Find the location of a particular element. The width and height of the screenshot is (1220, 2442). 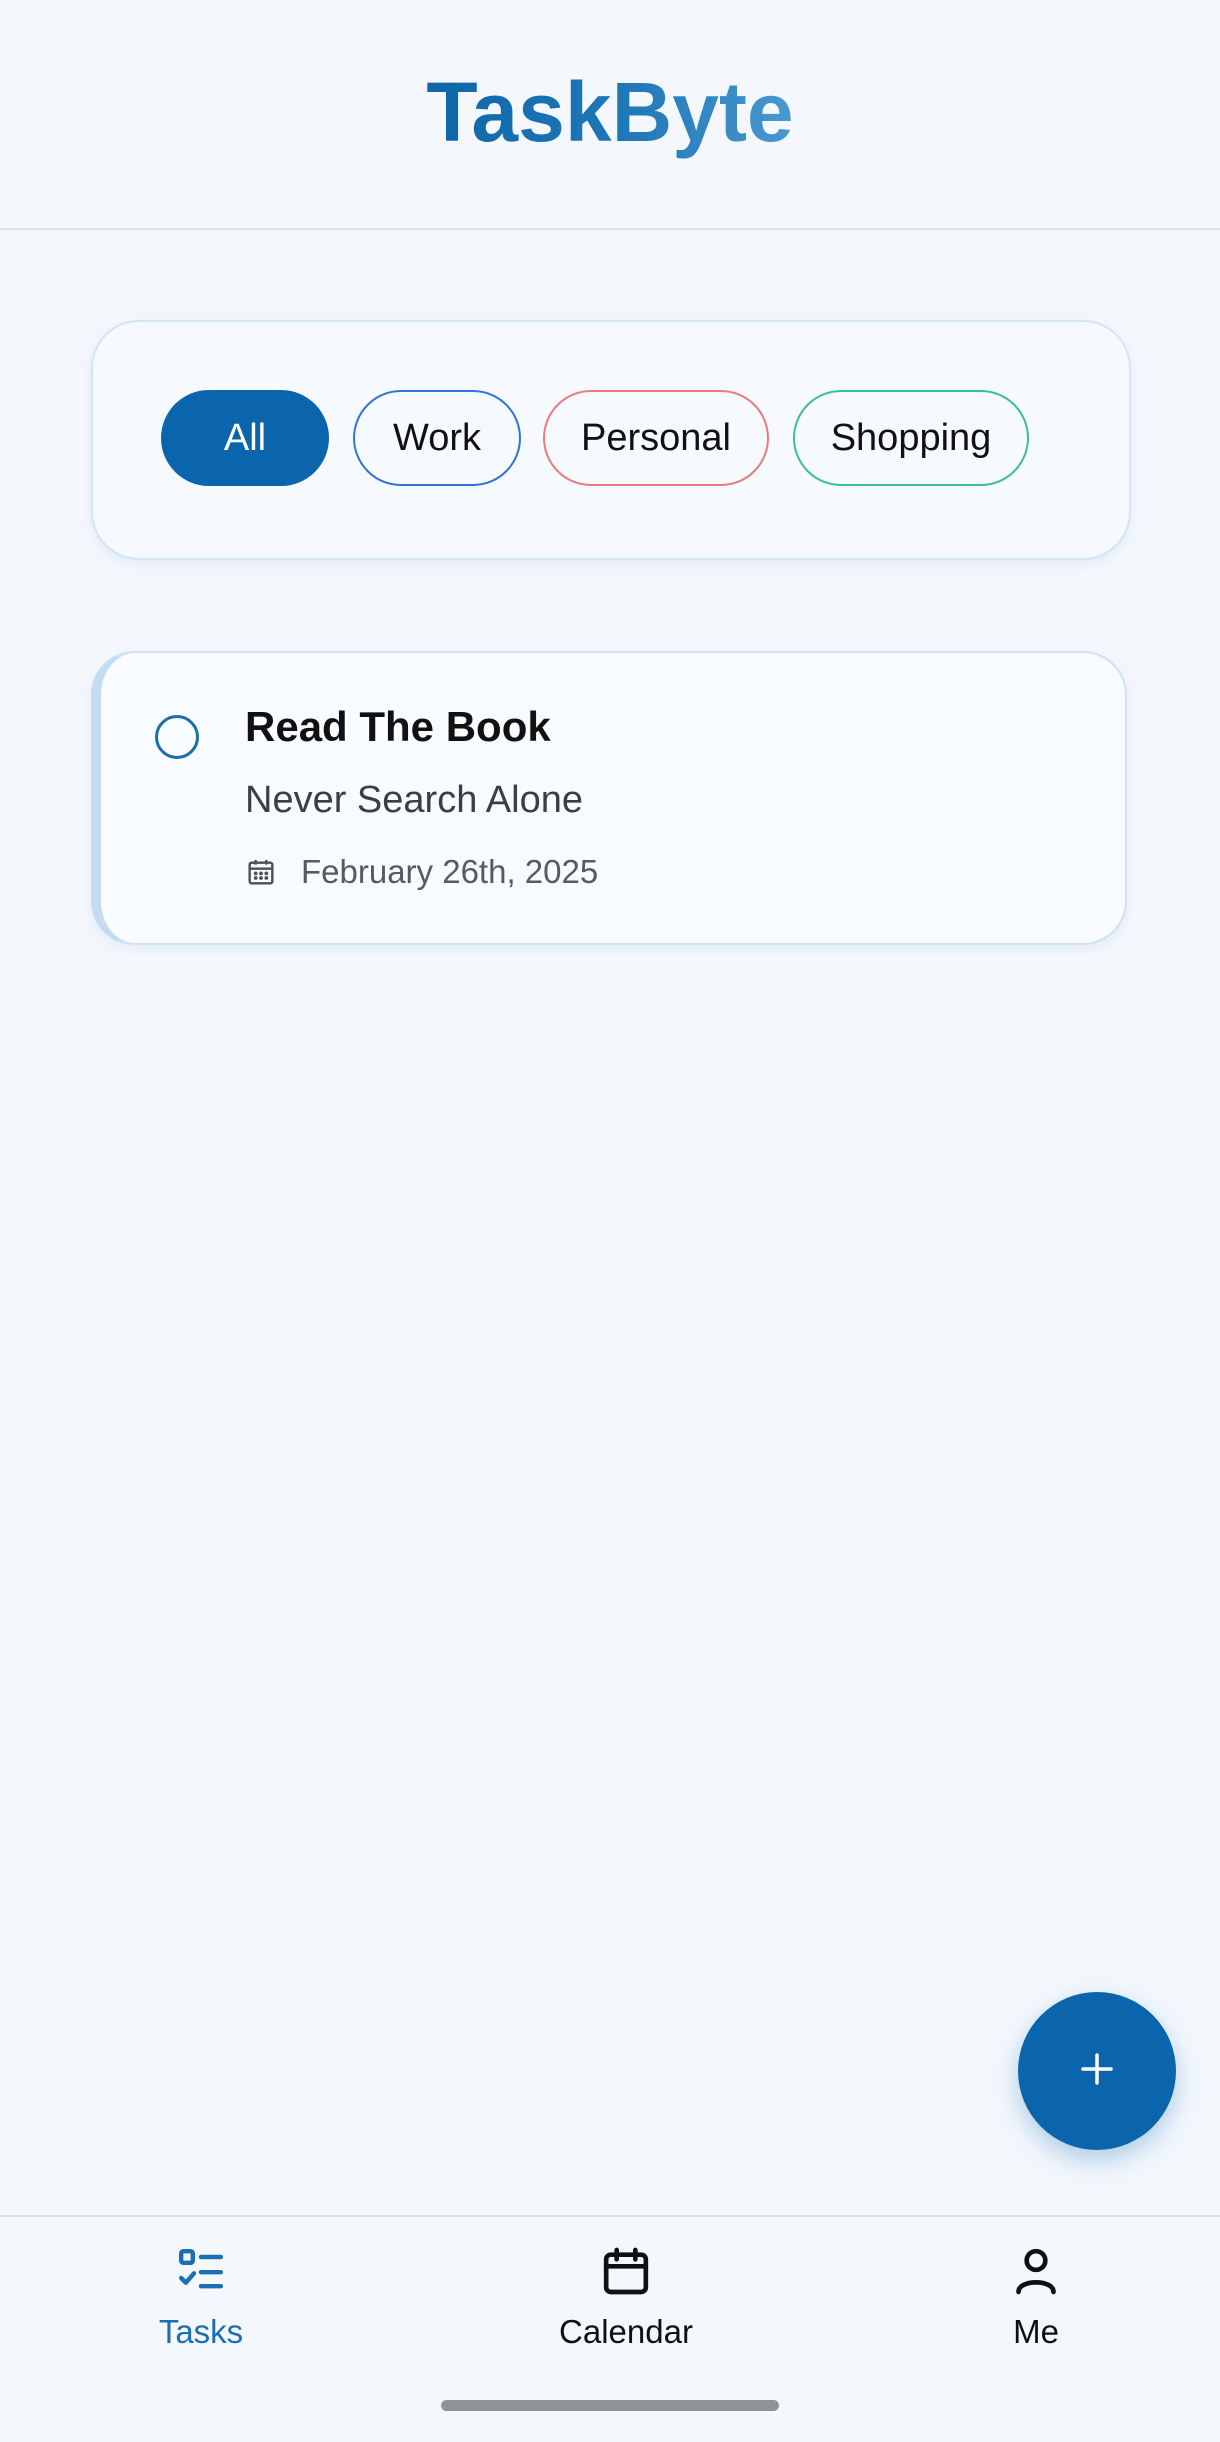

nav-label-tasks: Tasks is located at coordinates (201, 2331).